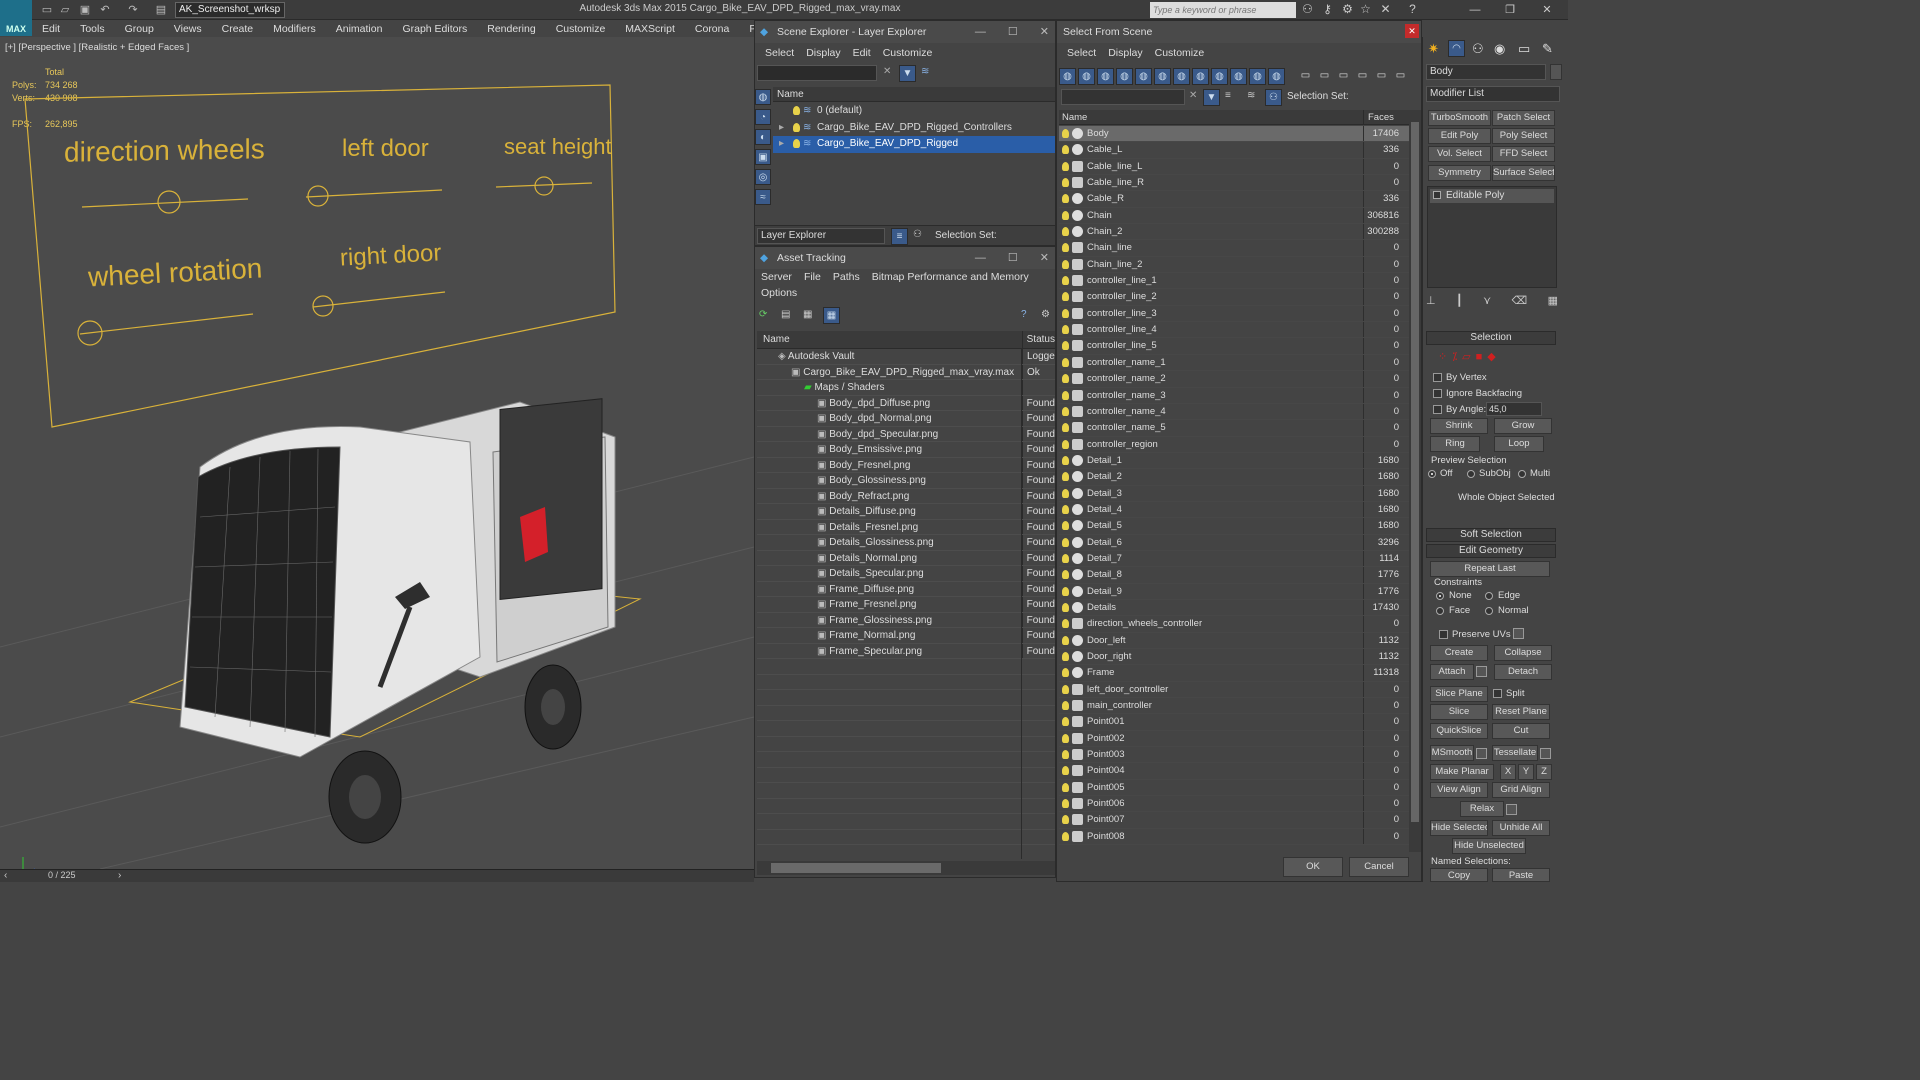 The image size is (1920, 1080). I want to click on object-row: Point002 0, so click(1234, 739).